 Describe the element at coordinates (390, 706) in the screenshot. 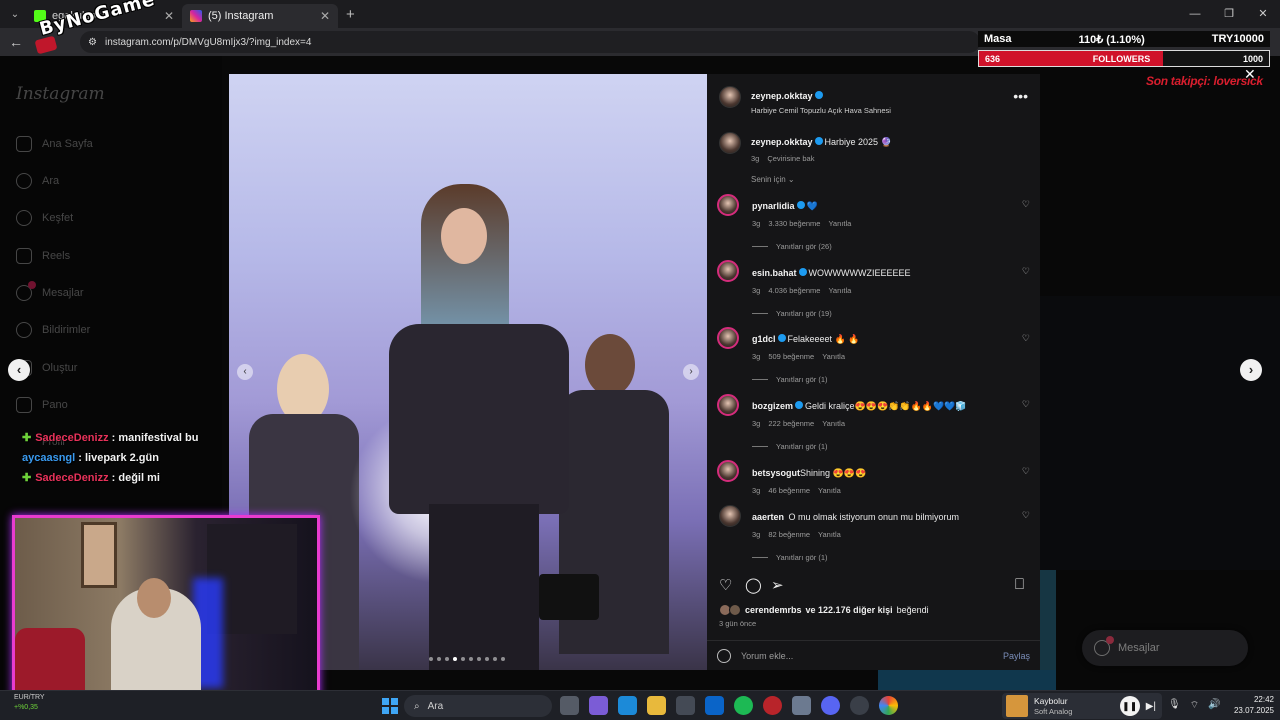

I see `windows-start-icon` at that location.